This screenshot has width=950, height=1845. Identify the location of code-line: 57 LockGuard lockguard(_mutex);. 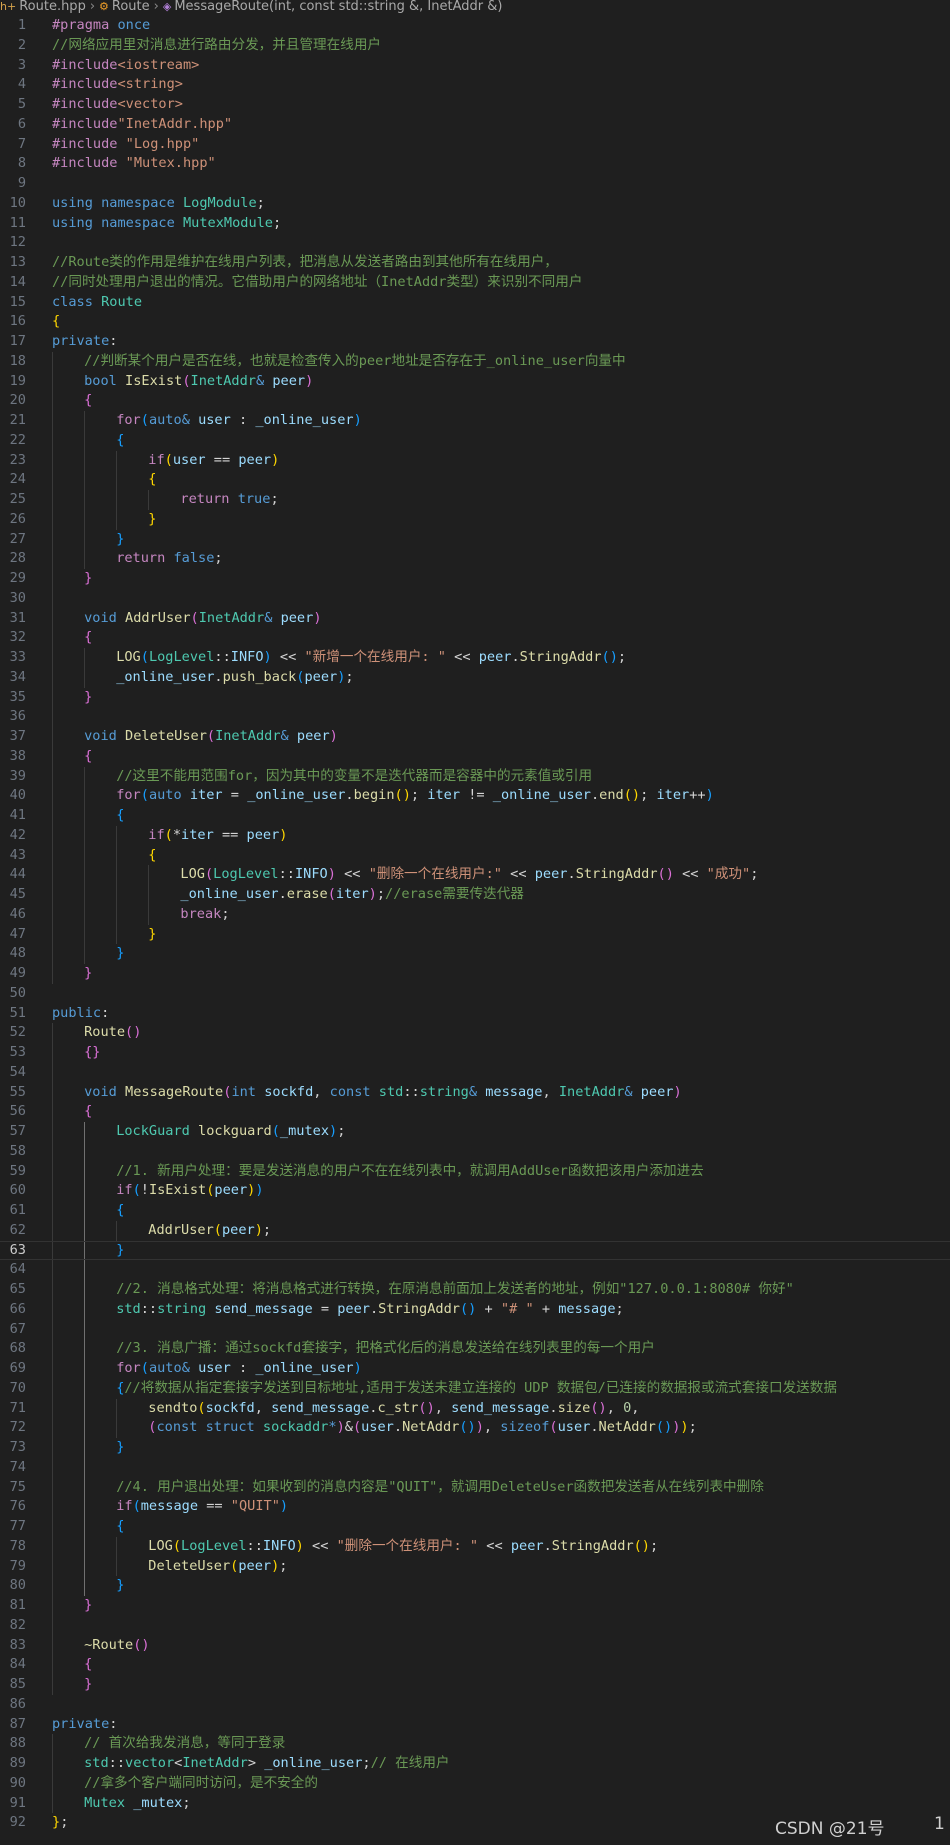
(475, 1132).